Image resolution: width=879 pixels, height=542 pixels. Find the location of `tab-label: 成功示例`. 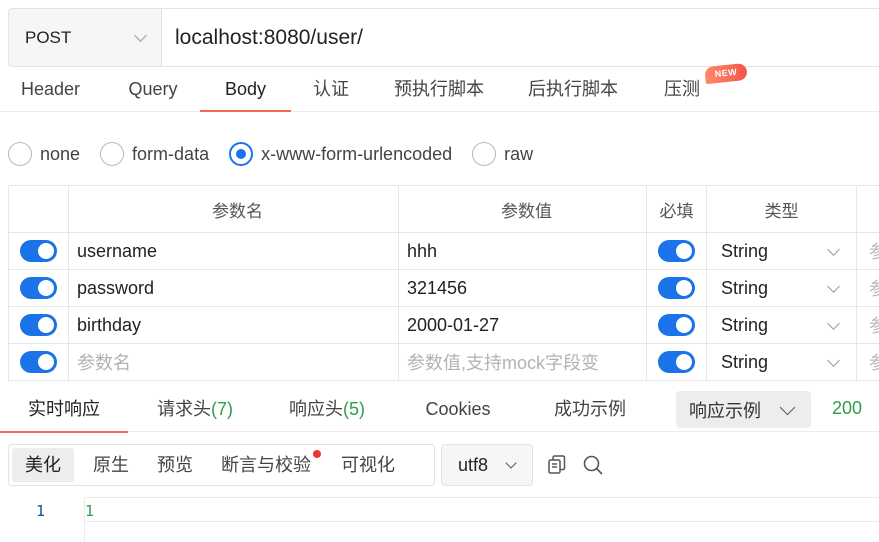

tab-label: 成功示例 is located at coordinates (590, 409).